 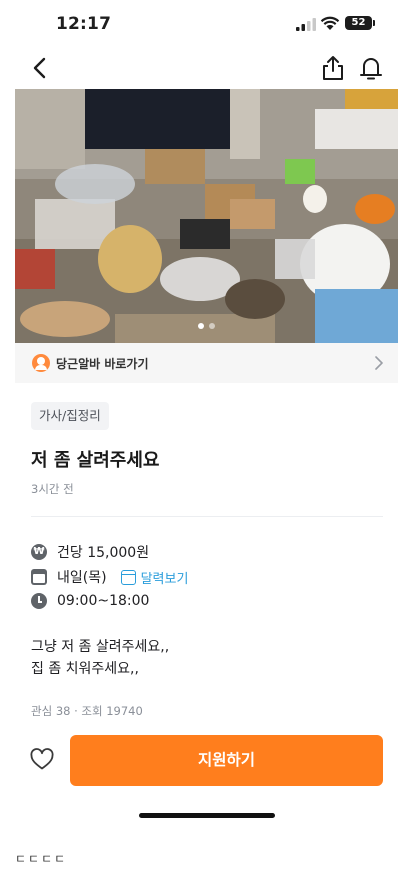 What do you see at coordinates (109, 577) in the screenshot?
I see `date-row: 내일(목) 달력보기` at bounding box center [109, 577].